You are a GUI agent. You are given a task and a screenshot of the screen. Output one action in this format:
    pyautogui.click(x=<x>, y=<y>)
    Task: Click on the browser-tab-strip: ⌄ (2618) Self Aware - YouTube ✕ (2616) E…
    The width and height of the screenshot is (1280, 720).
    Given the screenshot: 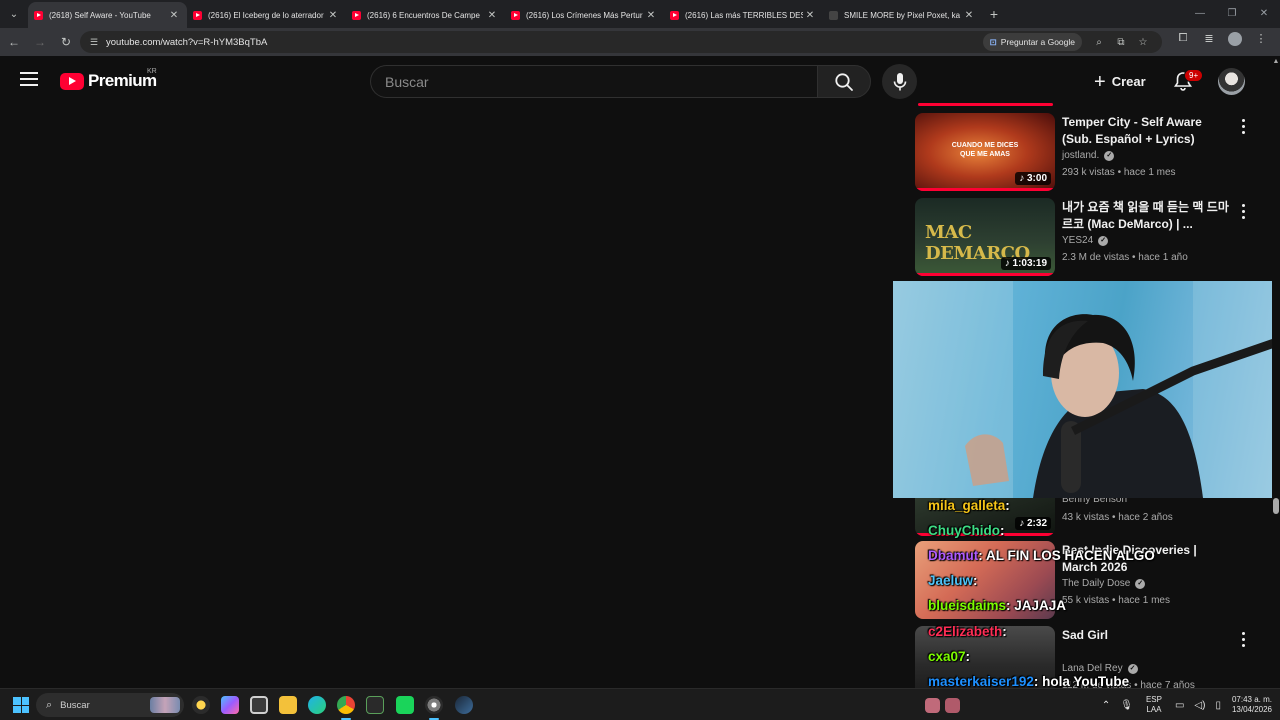 What is the action you would take?
    pyautogui.click(x=640, y=14)
    